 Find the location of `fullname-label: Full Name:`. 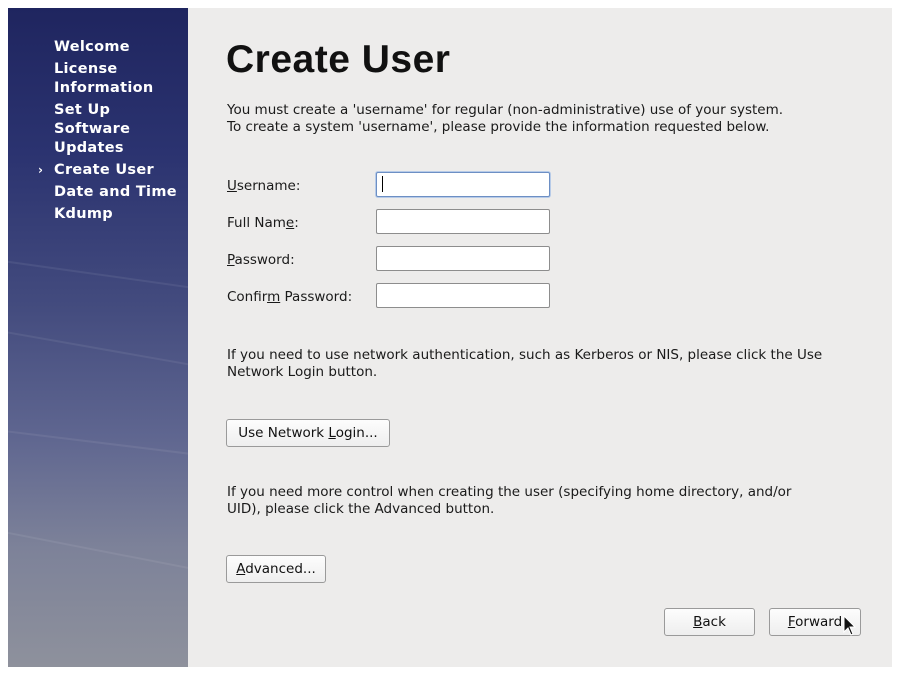

fullname-label: Full Name: is located at coordinates (263, 223).